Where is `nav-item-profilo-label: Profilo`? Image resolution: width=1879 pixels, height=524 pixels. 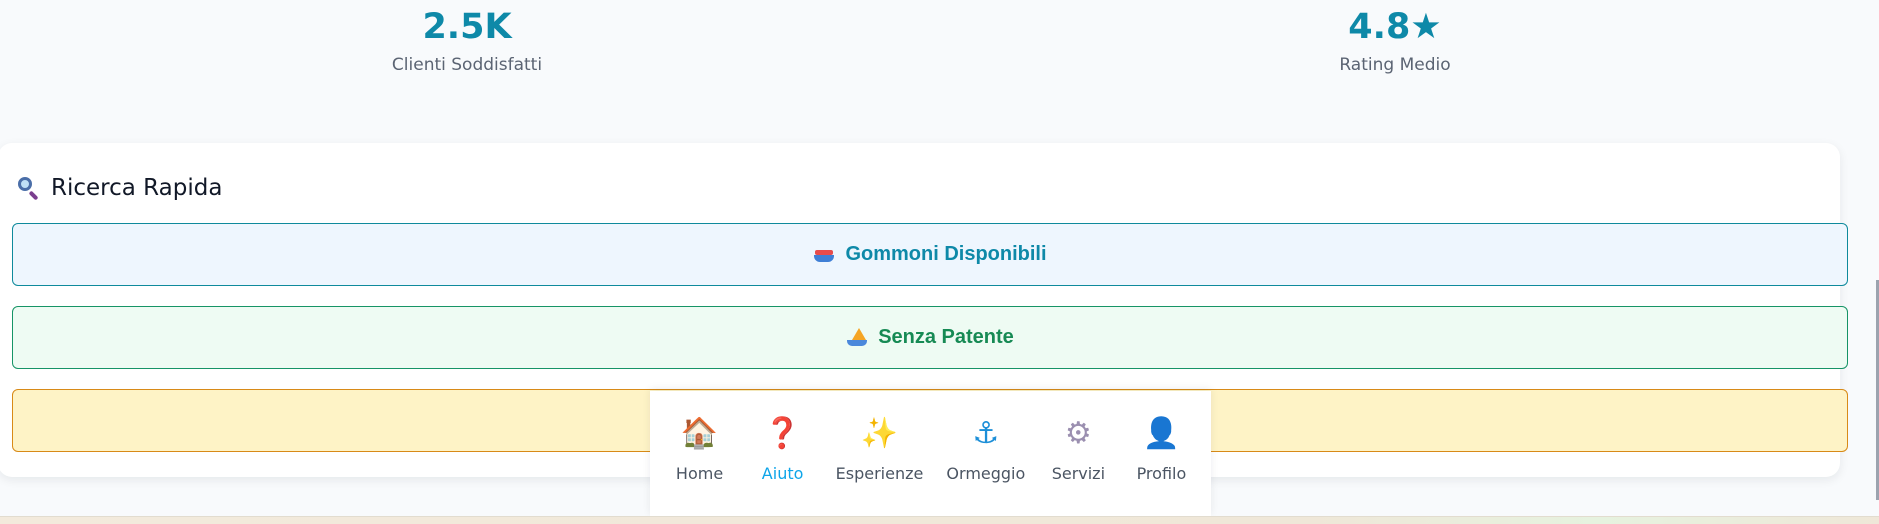 nav-item-profilo-label: Profilo is located at coordinates (1161, 473).